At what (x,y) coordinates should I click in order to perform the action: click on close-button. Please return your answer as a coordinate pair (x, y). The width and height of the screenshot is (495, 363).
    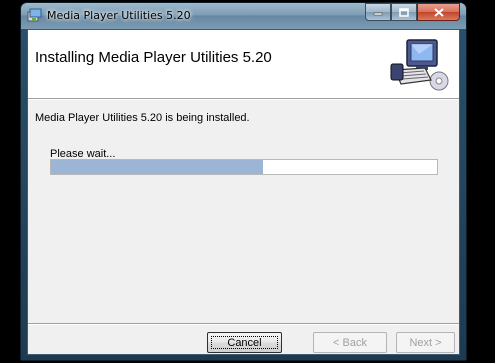
    Looking at the image, I should click on (438, 12).